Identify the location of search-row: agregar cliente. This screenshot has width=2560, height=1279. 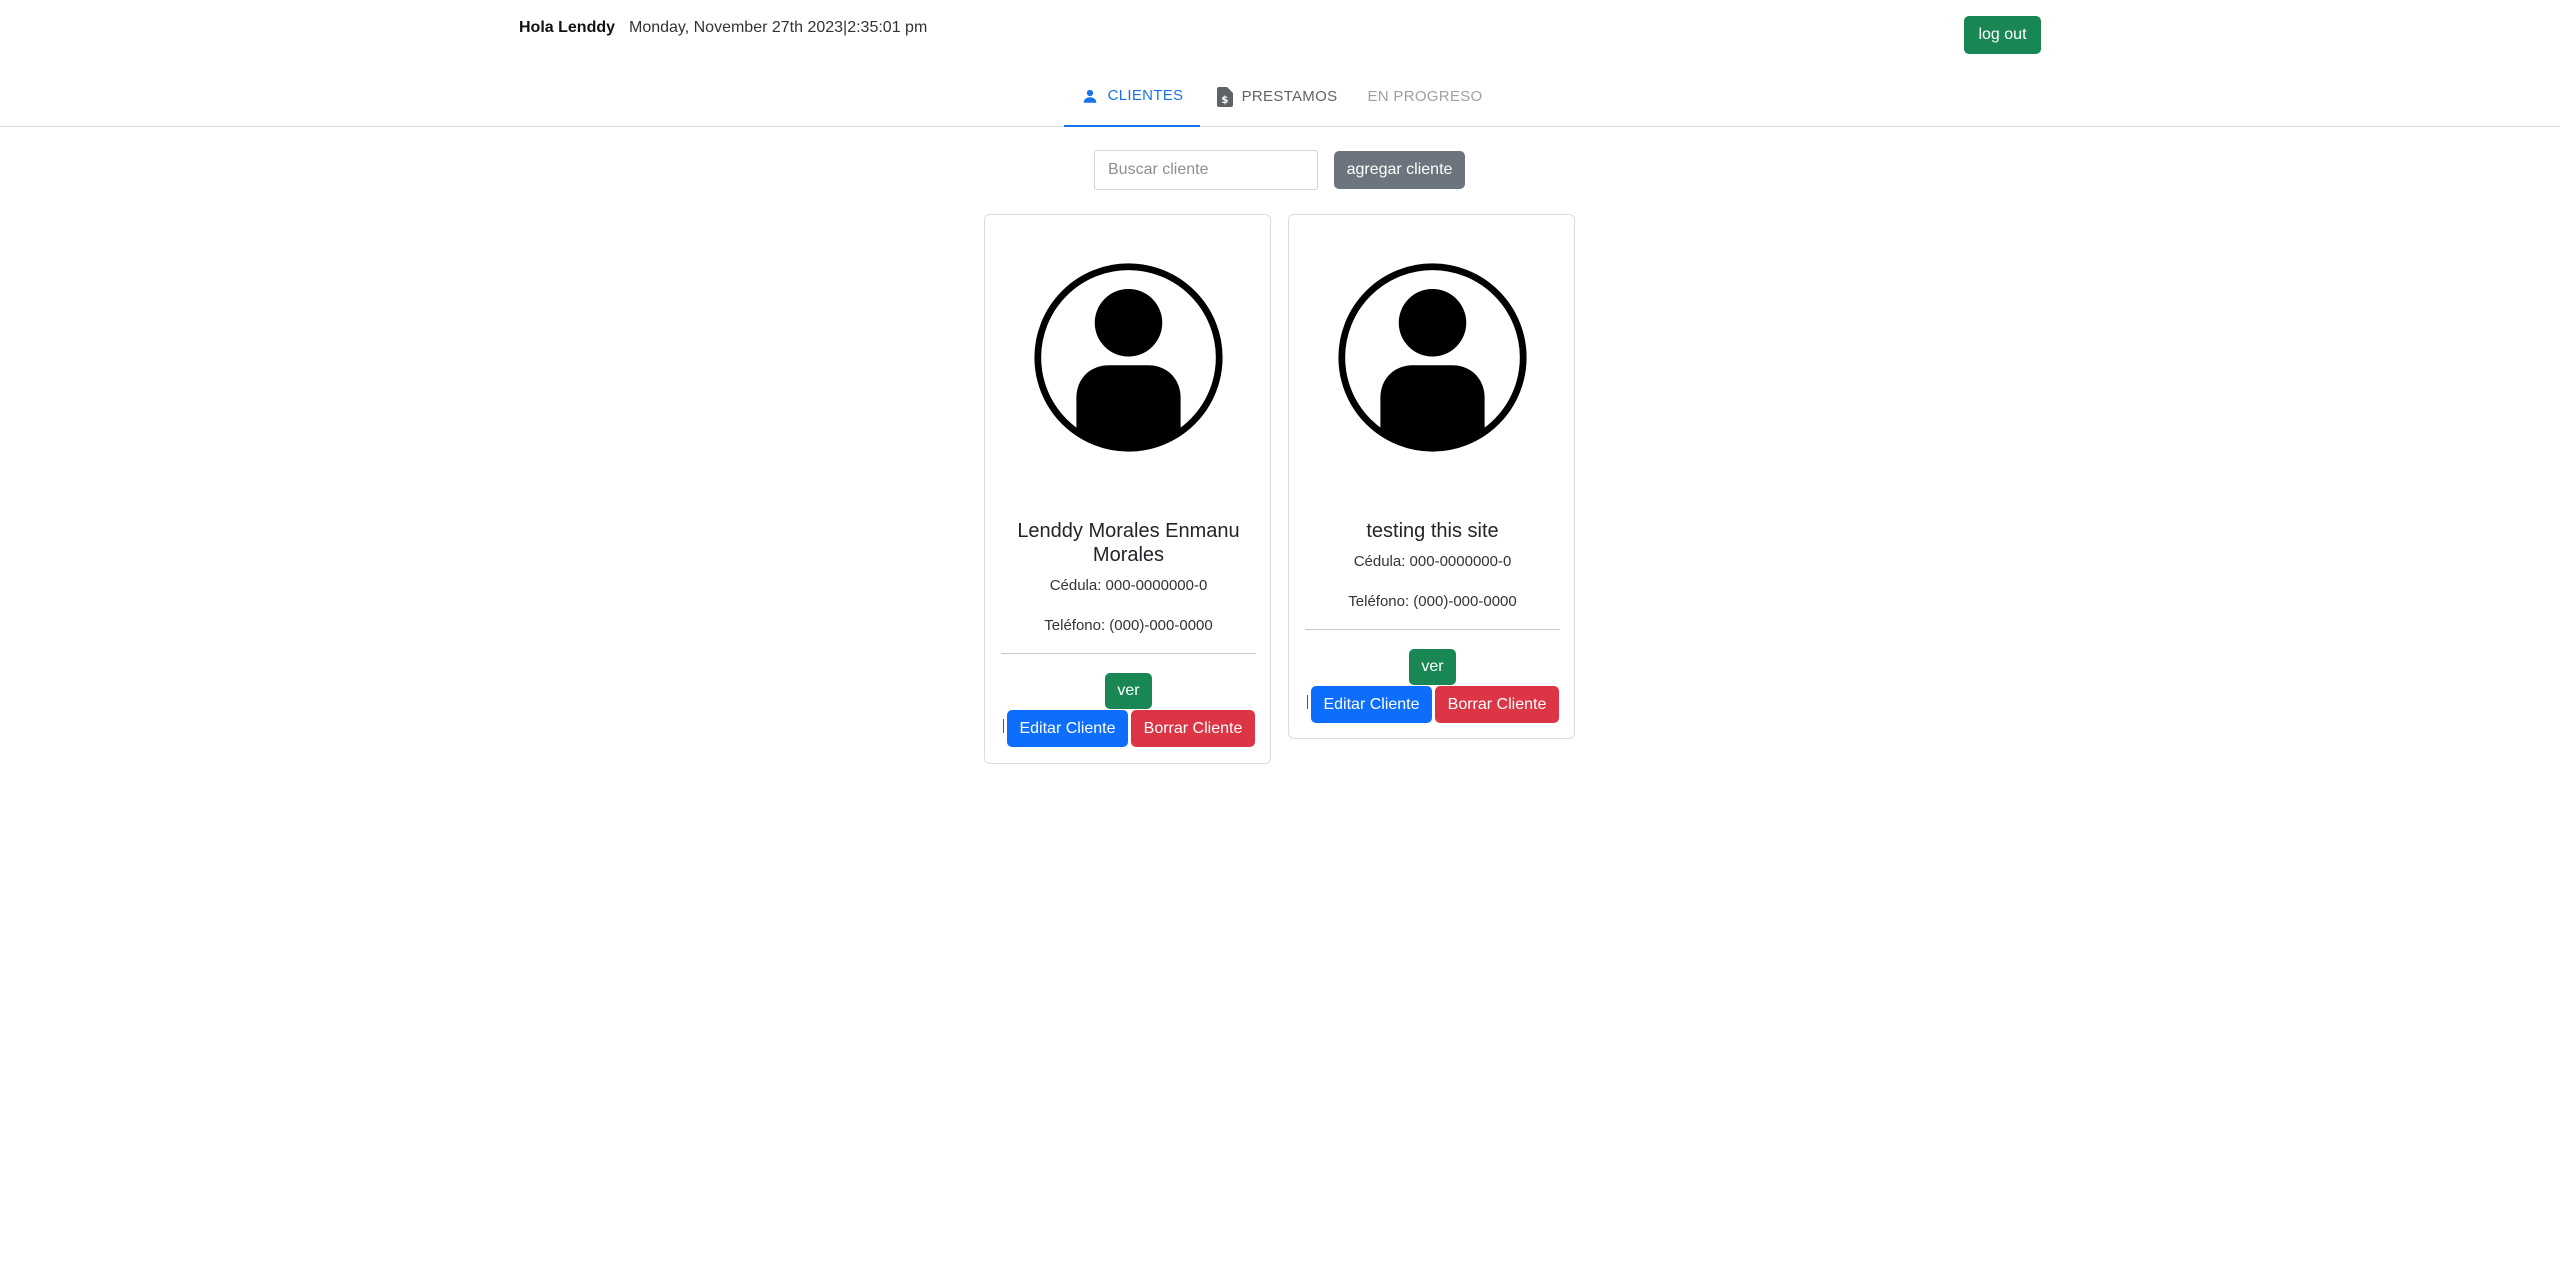
(1280, 171).